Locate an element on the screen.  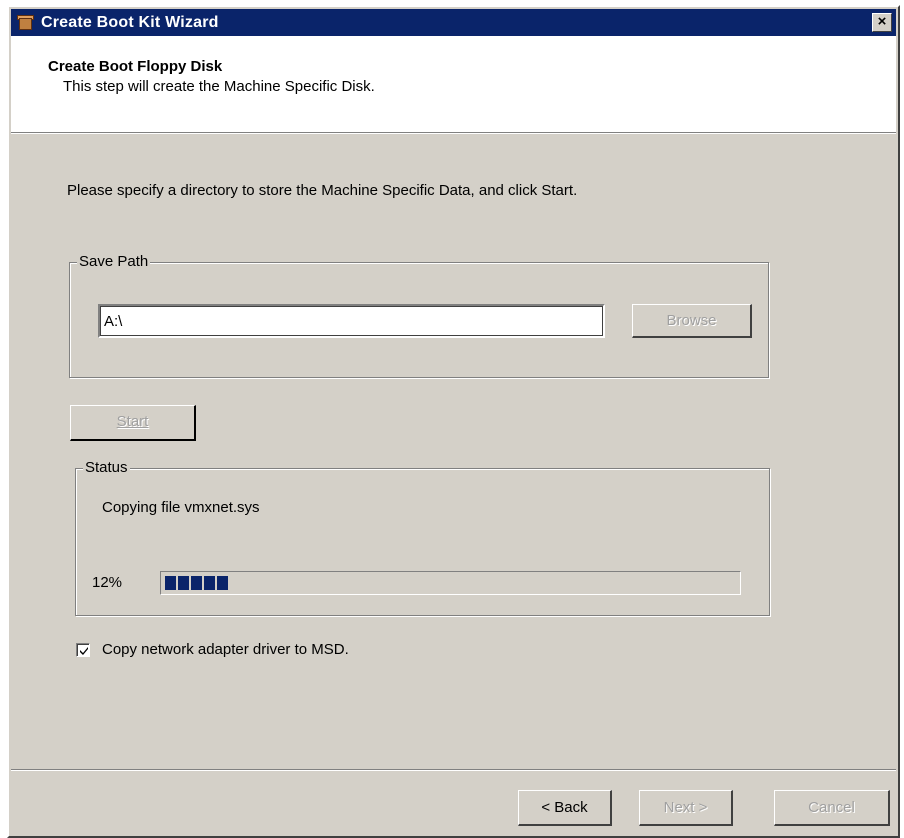
save-path-label: Save Path is located at coordinates (114, 261).